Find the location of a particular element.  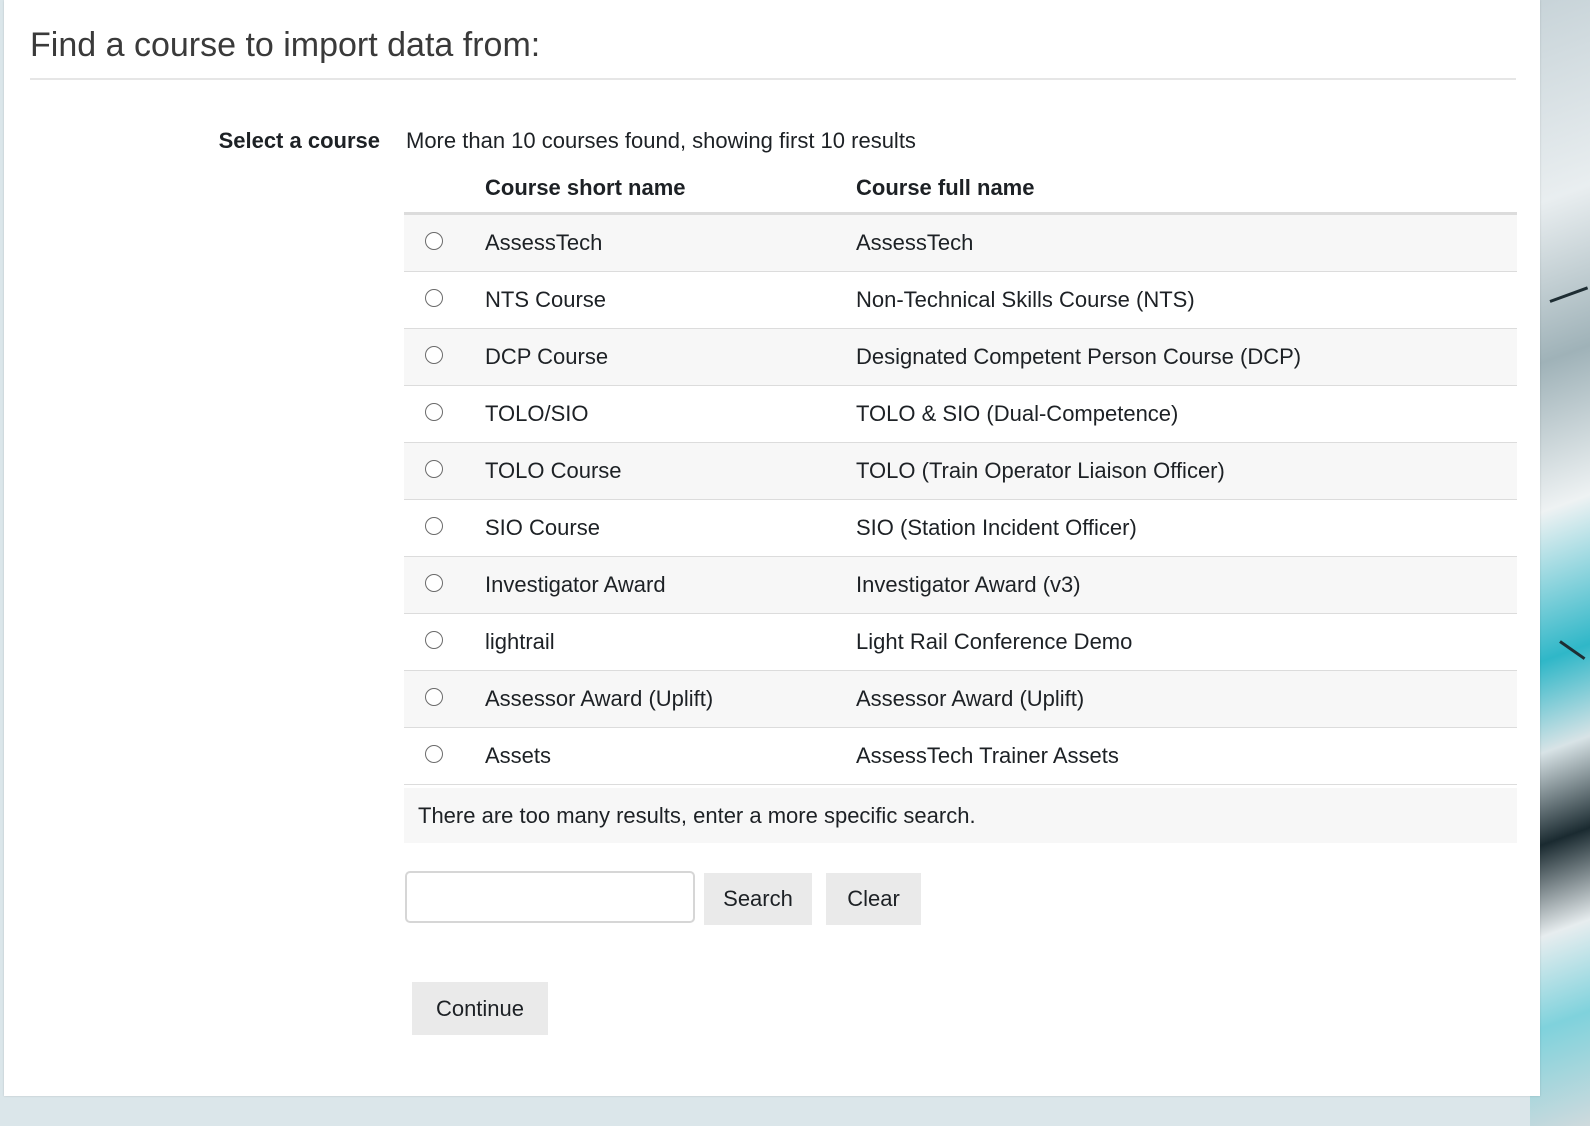

clear-button: Clear is located at coordinates (873, 899).